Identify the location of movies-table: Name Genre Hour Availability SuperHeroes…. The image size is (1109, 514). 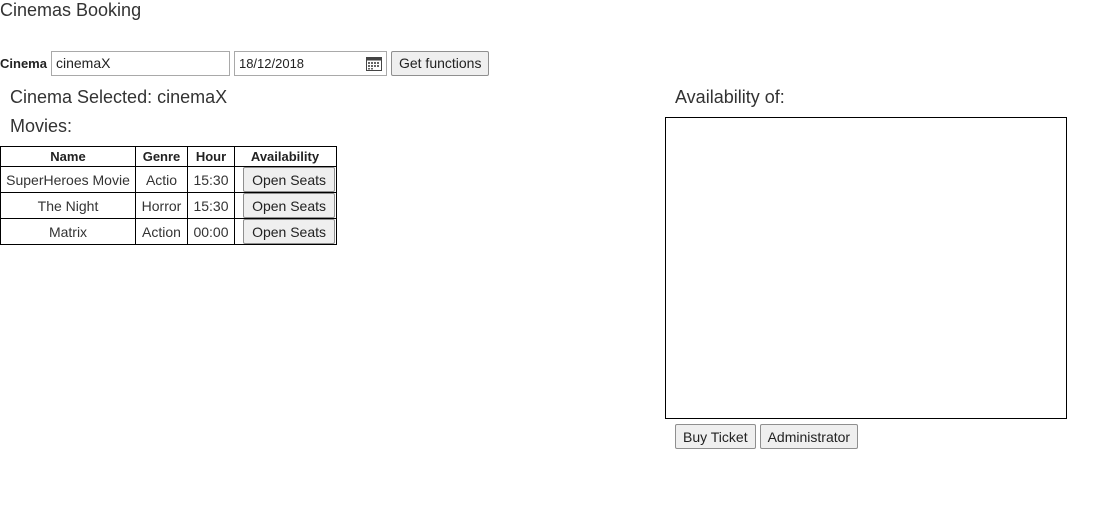
(168, 195).